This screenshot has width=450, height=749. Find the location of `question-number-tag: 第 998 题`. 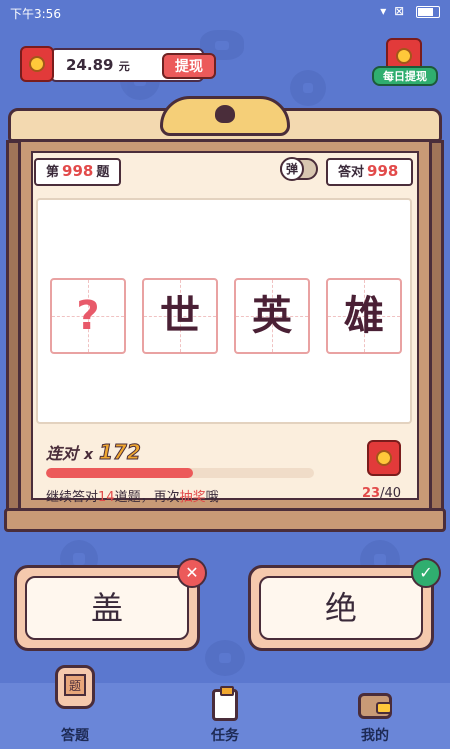

question-number-tag: 第 998 题 is located at coordinates (78, 172).